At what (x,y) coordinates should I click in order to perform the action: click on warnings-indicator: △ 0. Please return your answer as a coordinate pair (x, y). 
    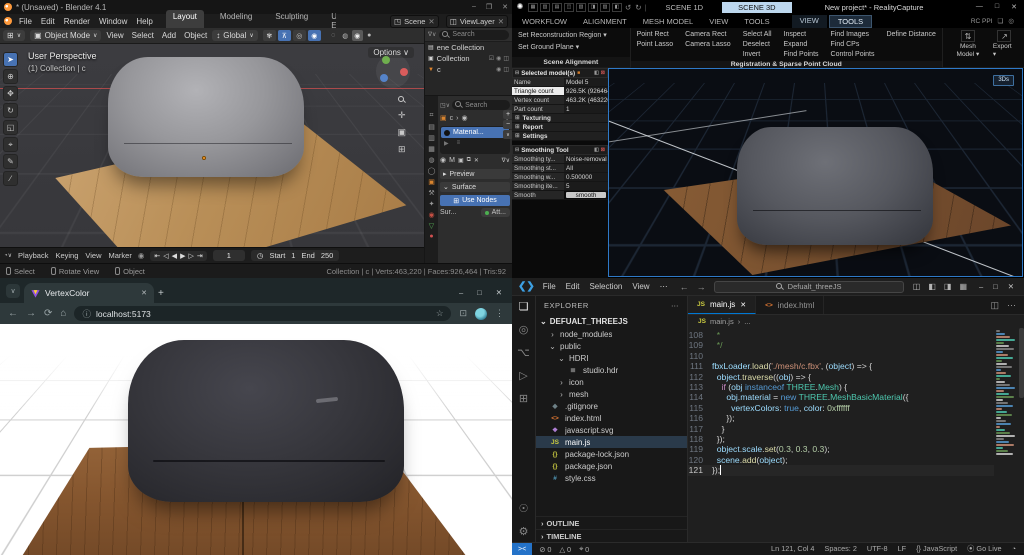
    Looking at the image, I should click on (565, 549).